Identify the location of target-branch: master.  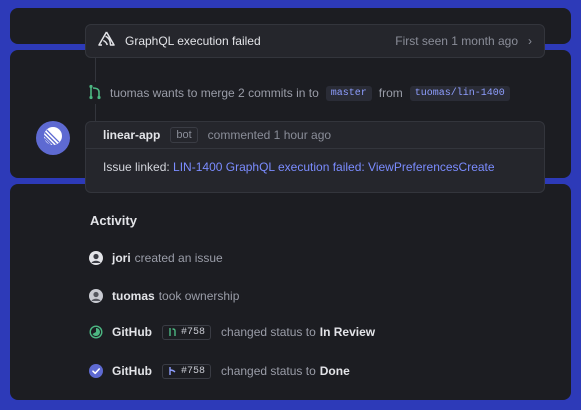
(348, 93).